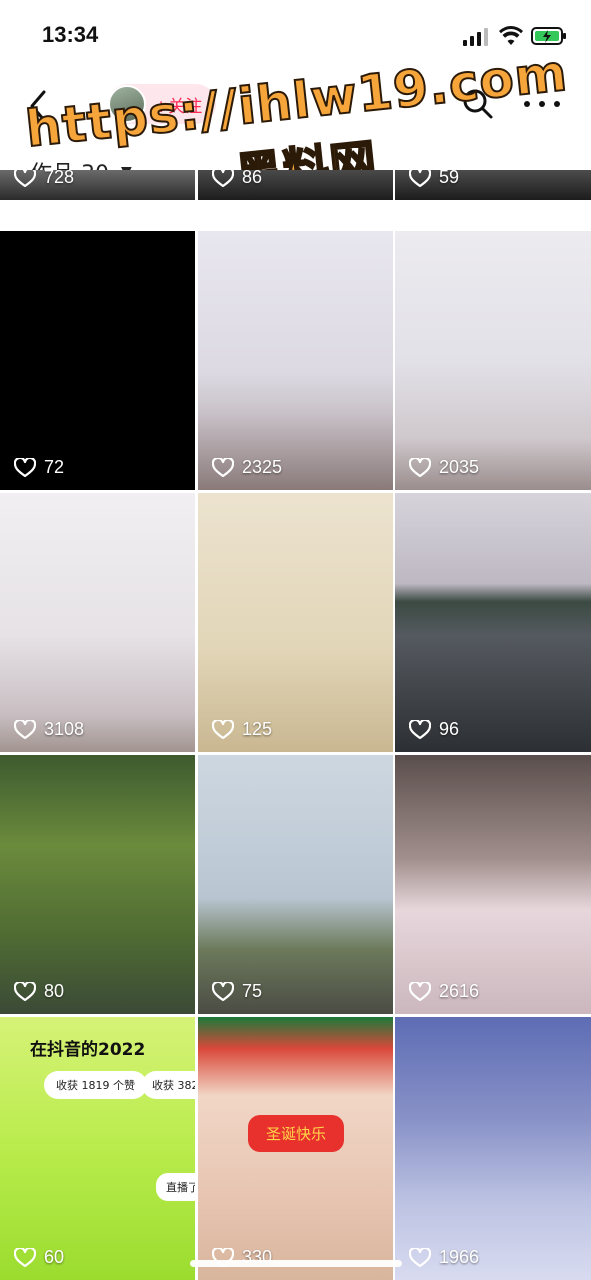 Image resolution: width=591 pixels, height=1280 pixels. What do you see at coordinates (175, 1187) in the screenshot?
I see `recap-live-badge: 直播了` at bounding box center [175, 1187].